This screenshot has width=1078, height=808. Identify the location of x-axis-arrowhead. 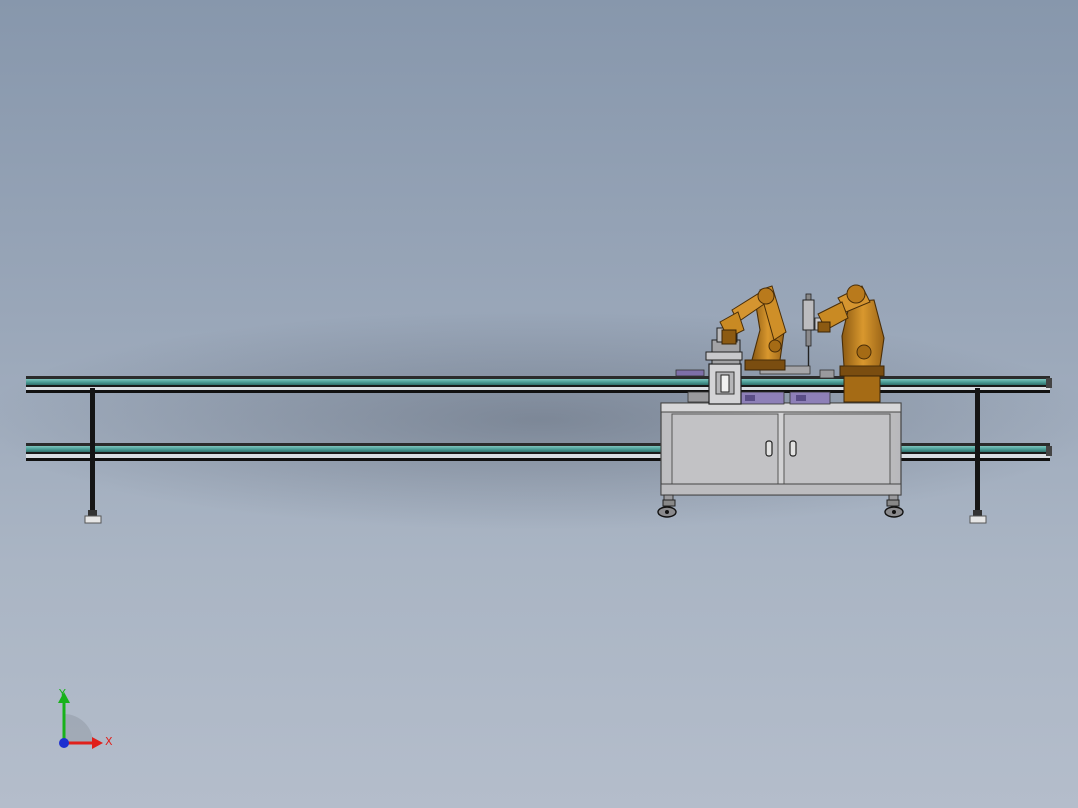
(97, 743).